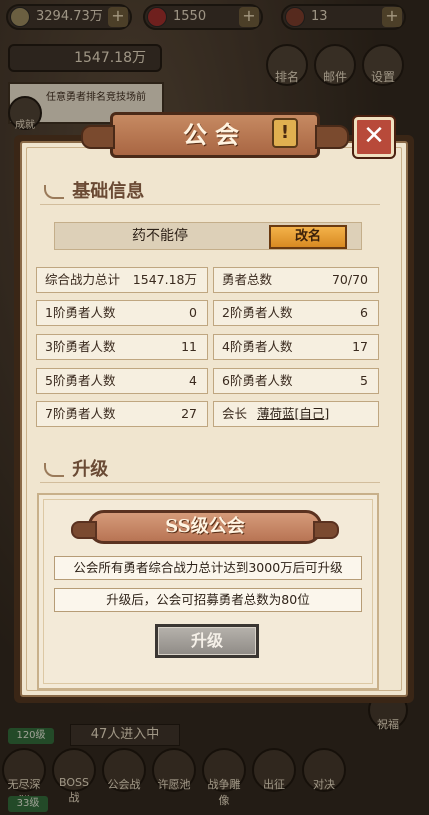 This screenshot has height=815, width=429. I want to click on guild-rank-banner: SS级公会, so click(205, 527).